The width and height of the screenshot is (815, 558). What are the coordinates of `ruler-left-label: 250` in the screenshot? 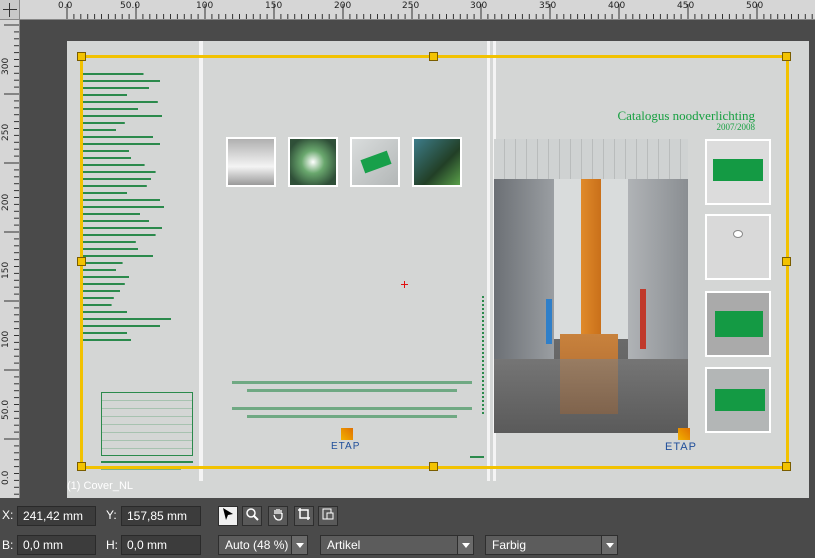 It's located at (6, 132).